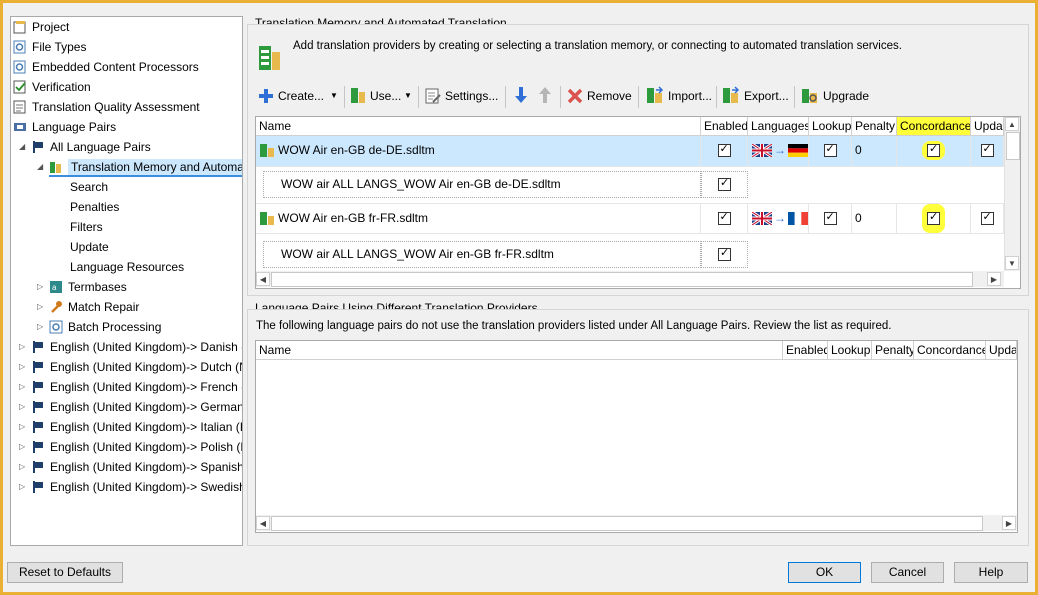 The width and height of the screenshot is (1038, 595). Describe the element at coordinates (408, 96) in the screenshot. I see `use-dropdown-arrow-icon: ▼` at that location.